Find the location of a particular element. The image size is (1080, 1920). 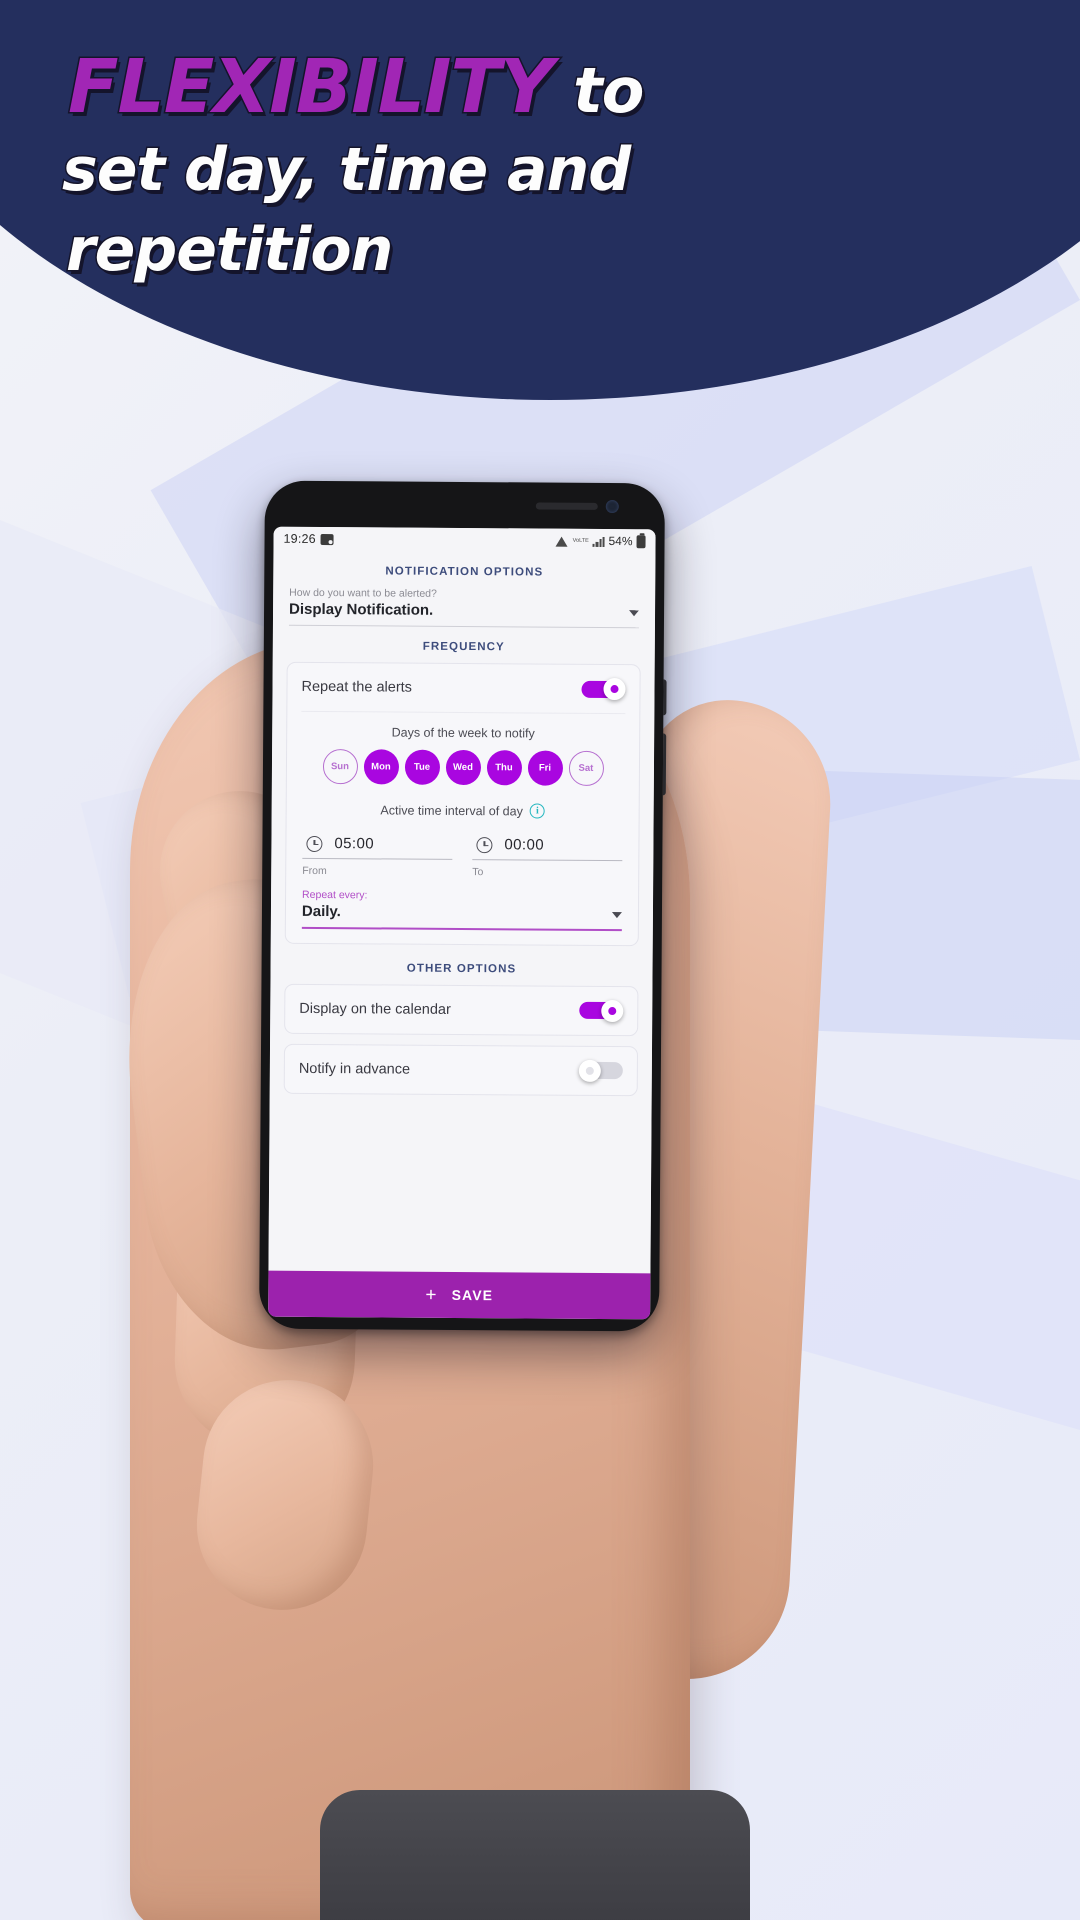

display-calendar-row: Display on the calendar is located at coordinates (461, 1009).